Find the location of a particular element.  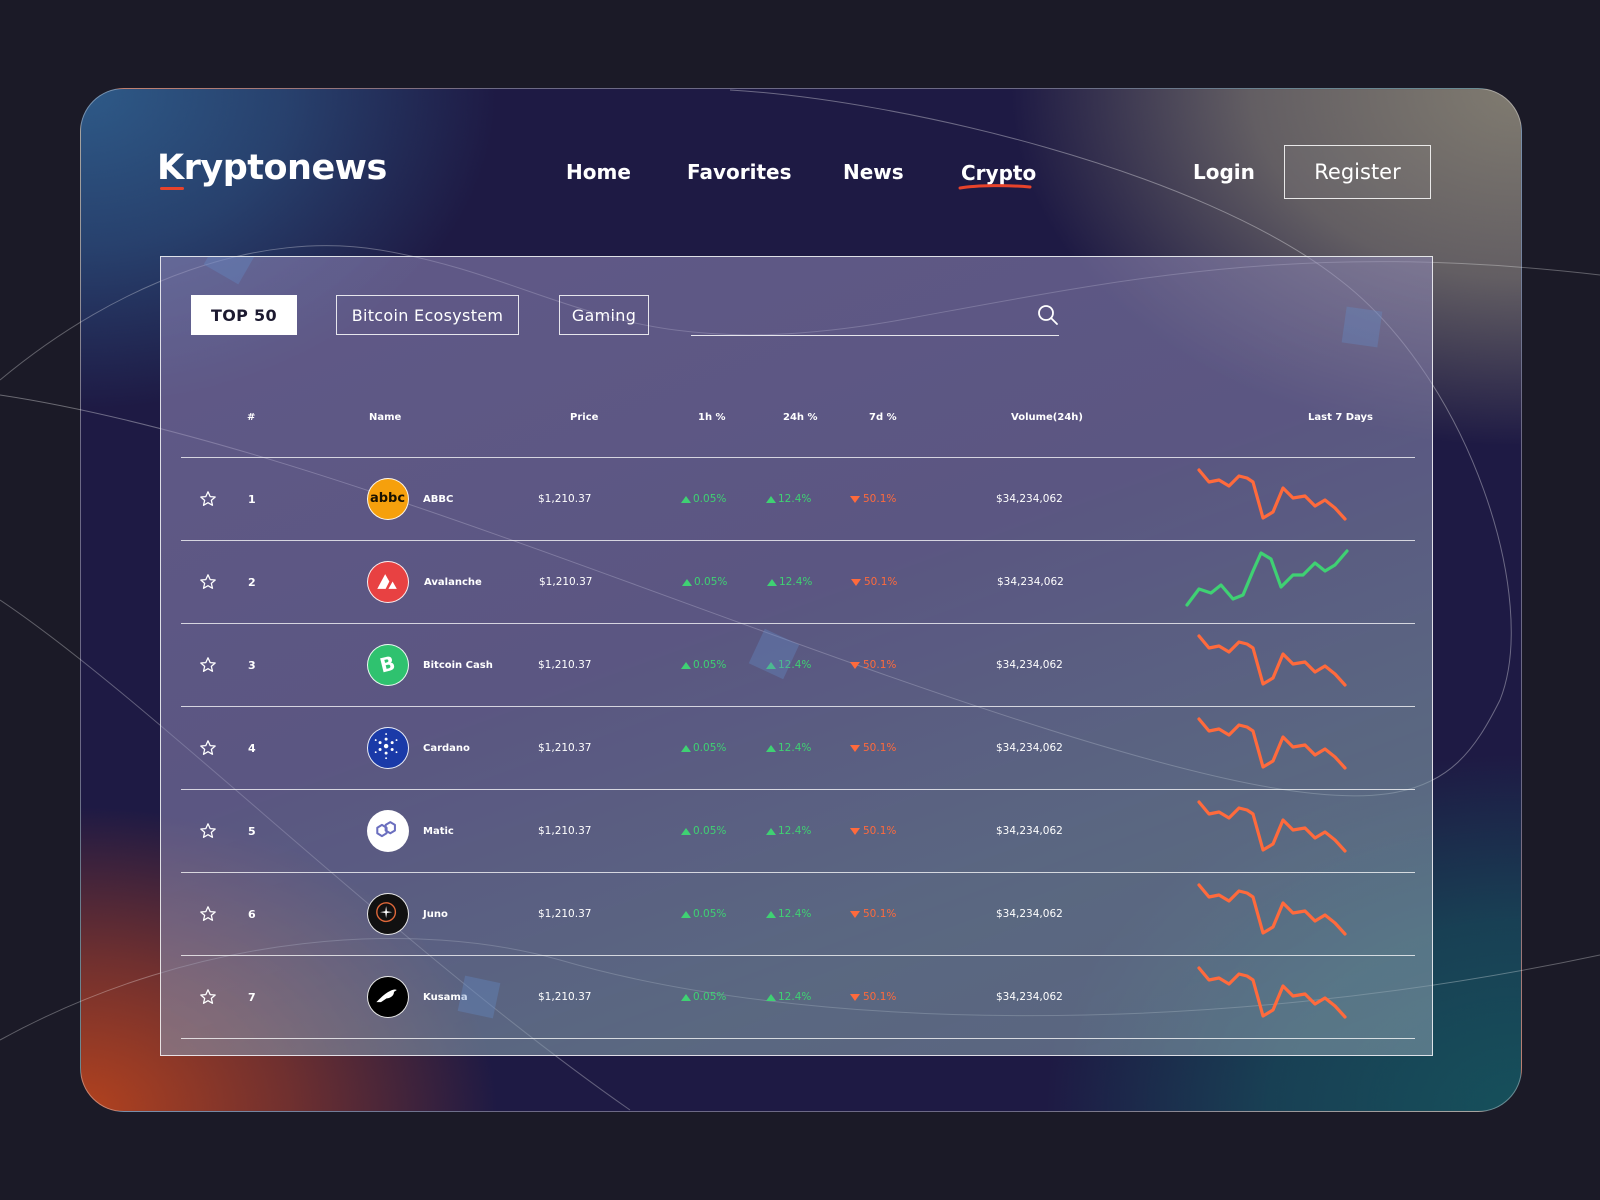

coin-name: Cardano is located at coordinates (446, 748).